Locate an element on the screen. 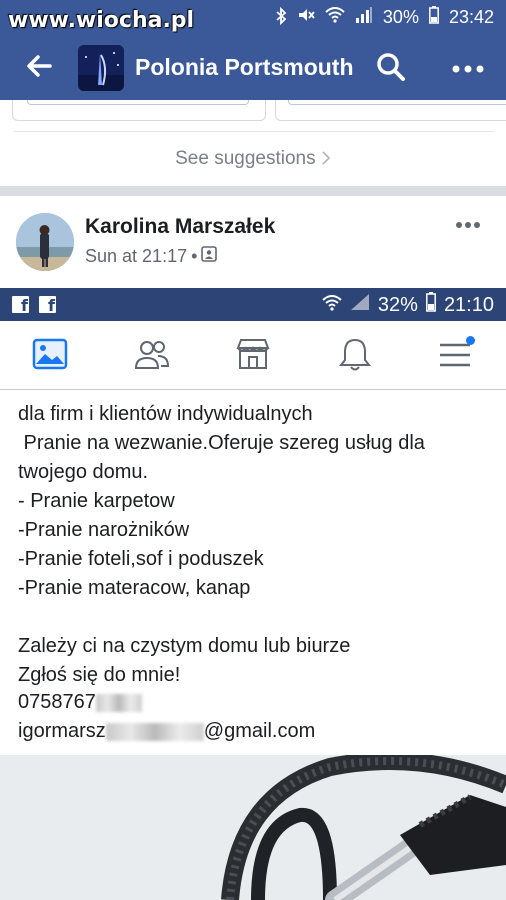 This screenshot has height=900, width=506. mute-icon is located at coordinates (306, 17).